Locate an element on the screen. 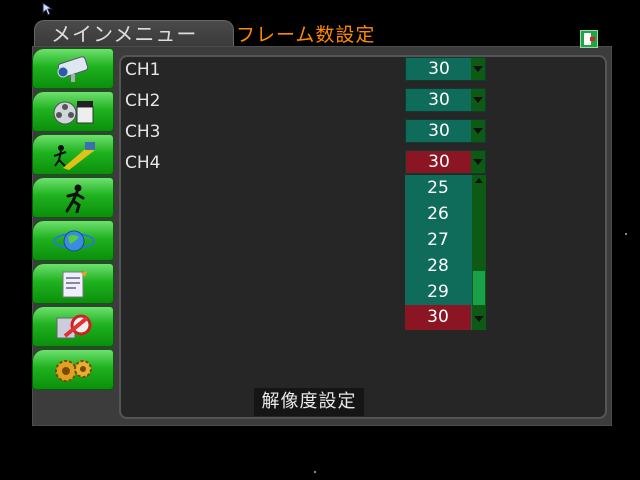 The height and width of the screenshot is (480, 640). sidebar-item-motion is located at coordinates (73, 154).